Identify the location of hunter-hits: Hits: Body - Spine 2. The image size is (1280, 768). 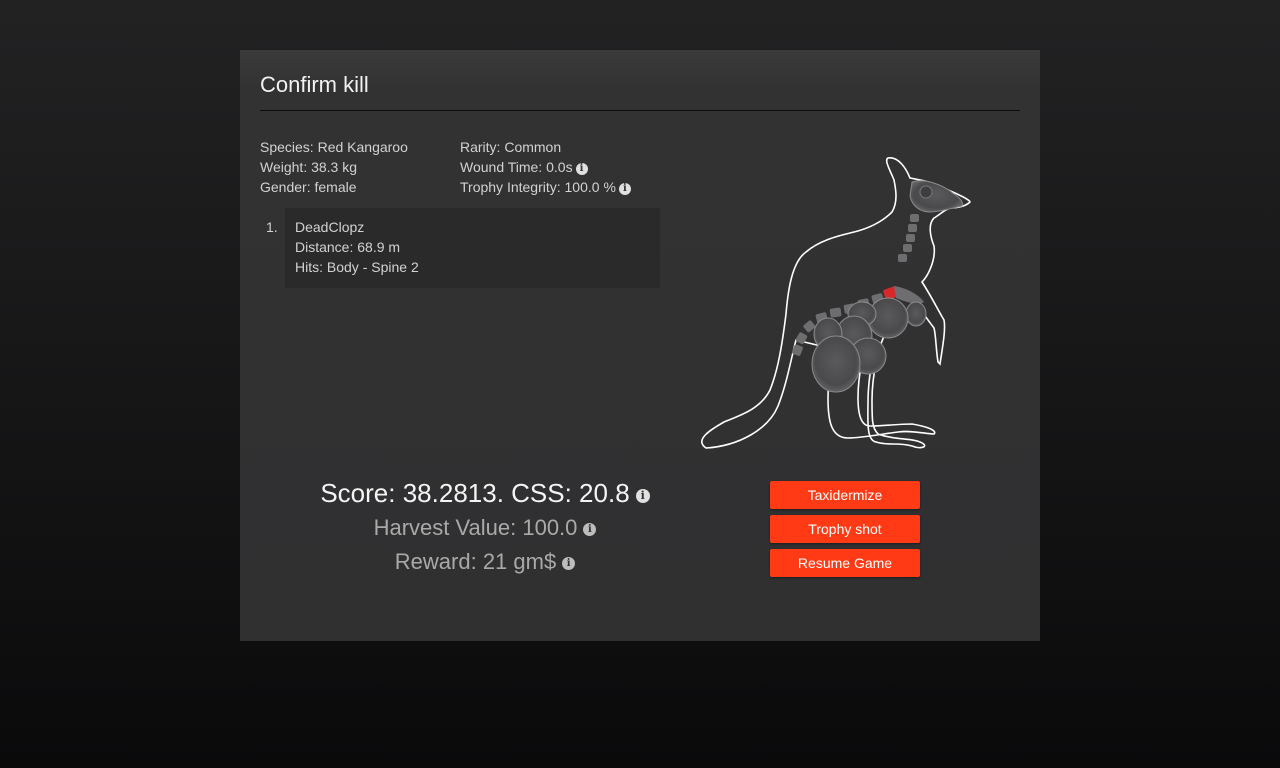
(357, 267).